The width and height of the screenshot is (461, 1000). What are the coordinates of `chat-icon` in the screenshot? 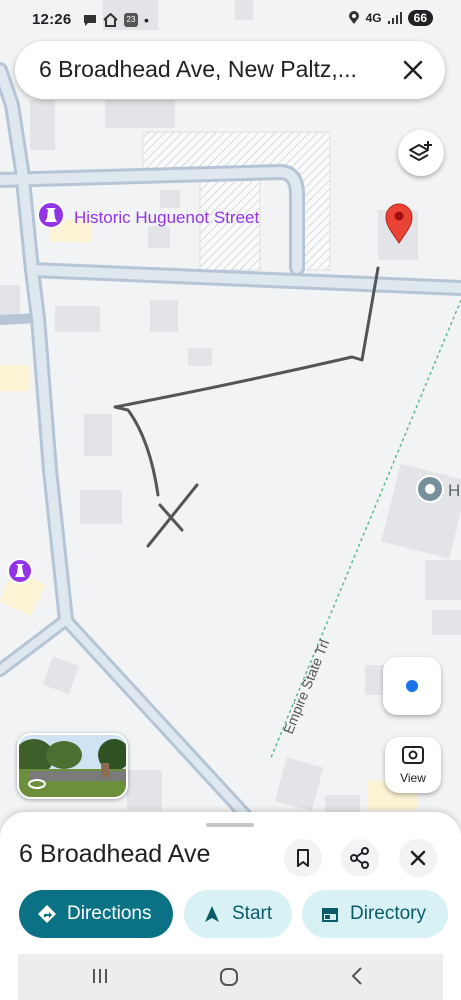 It's located at (90, 20).